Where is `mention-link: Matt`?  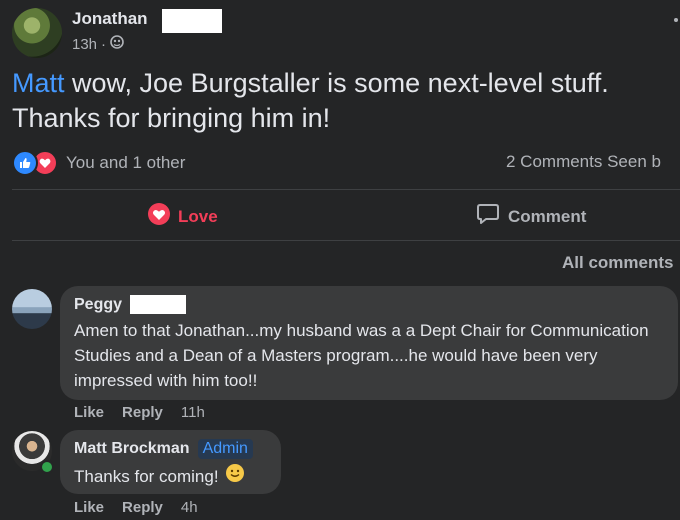 mention-link: Matt is located at coordinates (38, 83).